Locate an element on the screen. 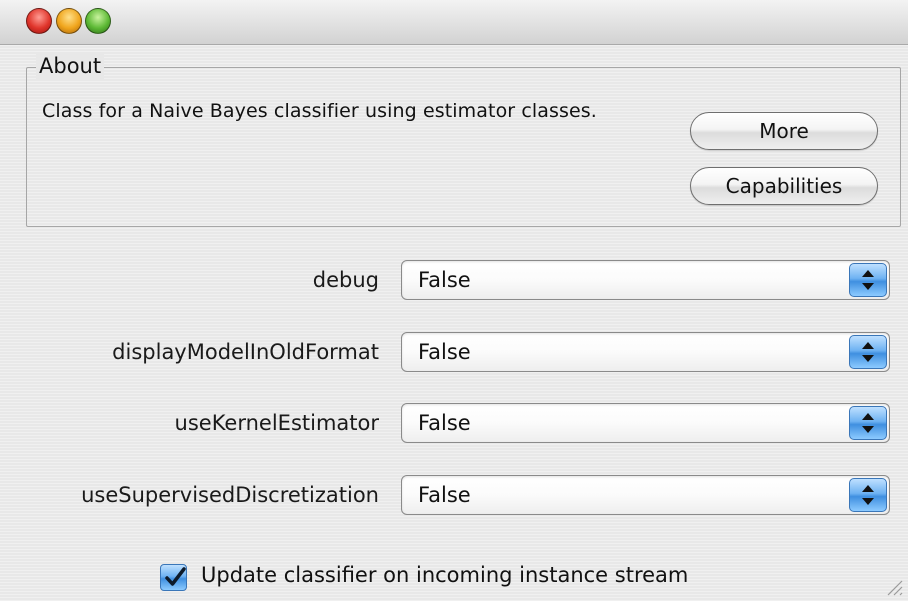  capabilities-button: Capabilities is located at coordinates (784, 186).